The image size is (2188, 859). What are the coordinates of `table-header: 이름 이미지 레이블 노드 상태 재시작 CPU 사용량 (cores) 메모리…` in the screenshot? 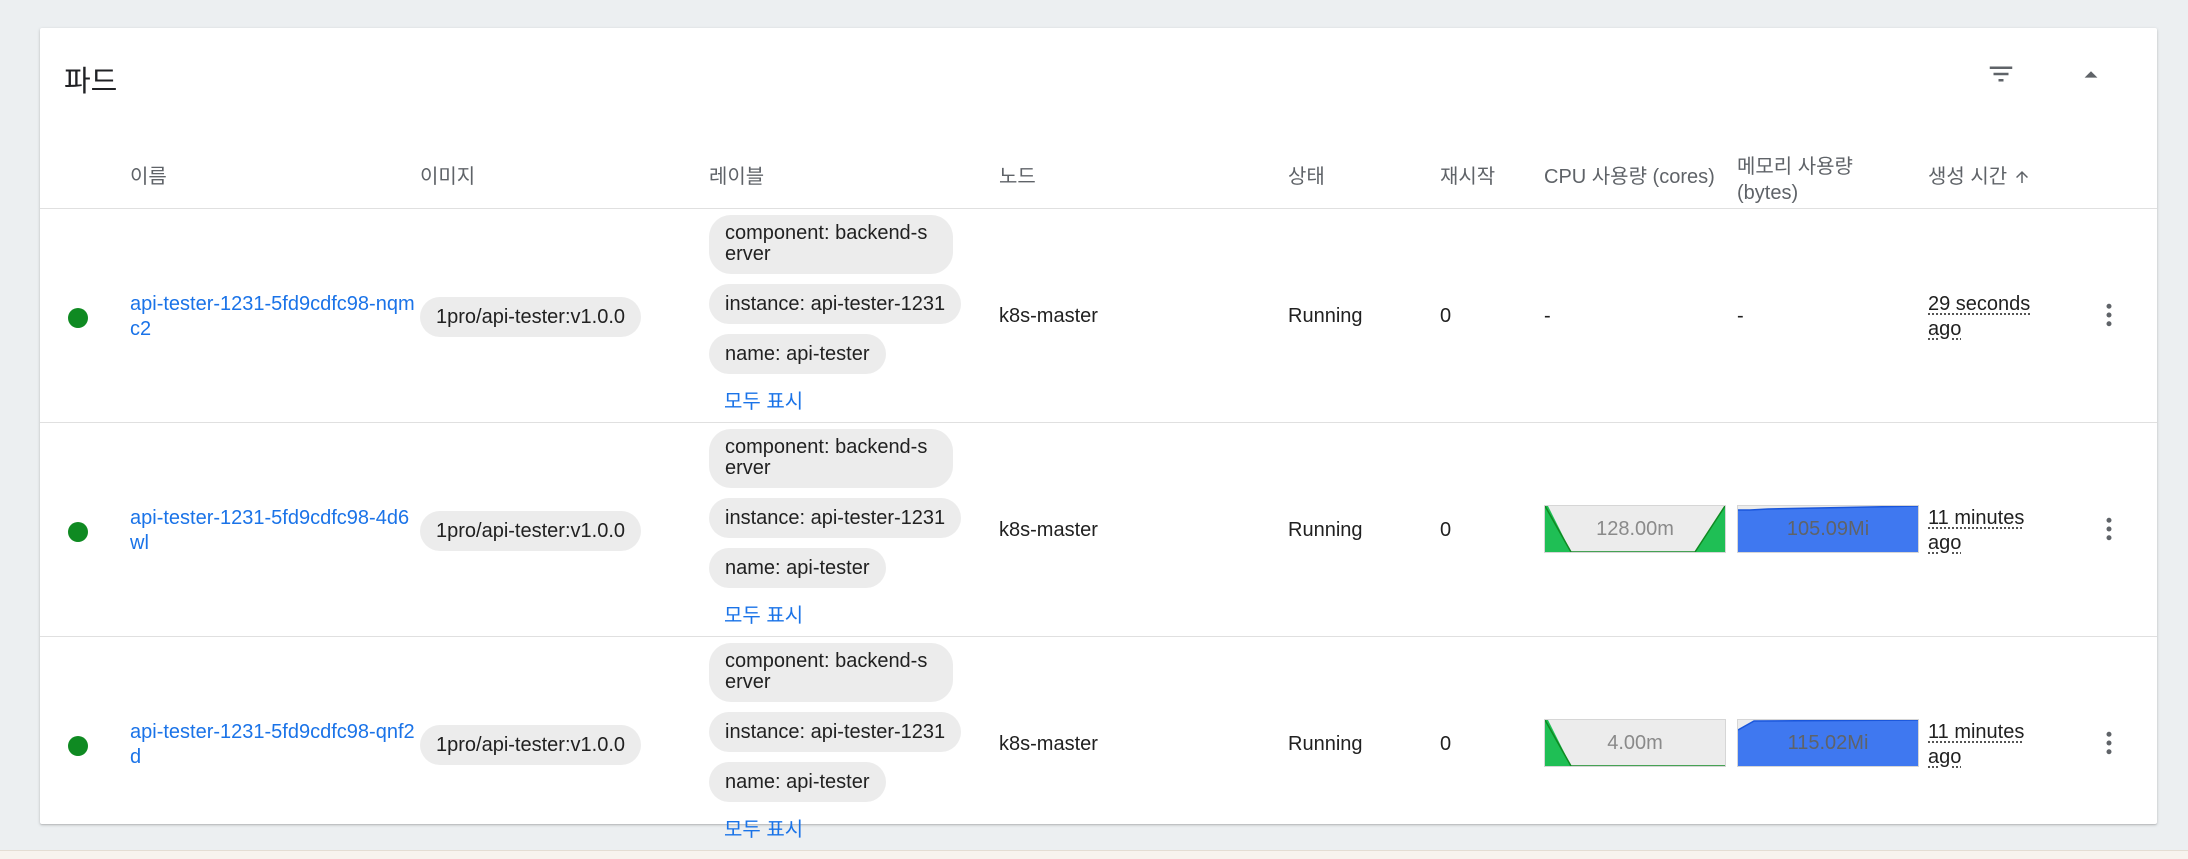 It's located at (1098, 177).